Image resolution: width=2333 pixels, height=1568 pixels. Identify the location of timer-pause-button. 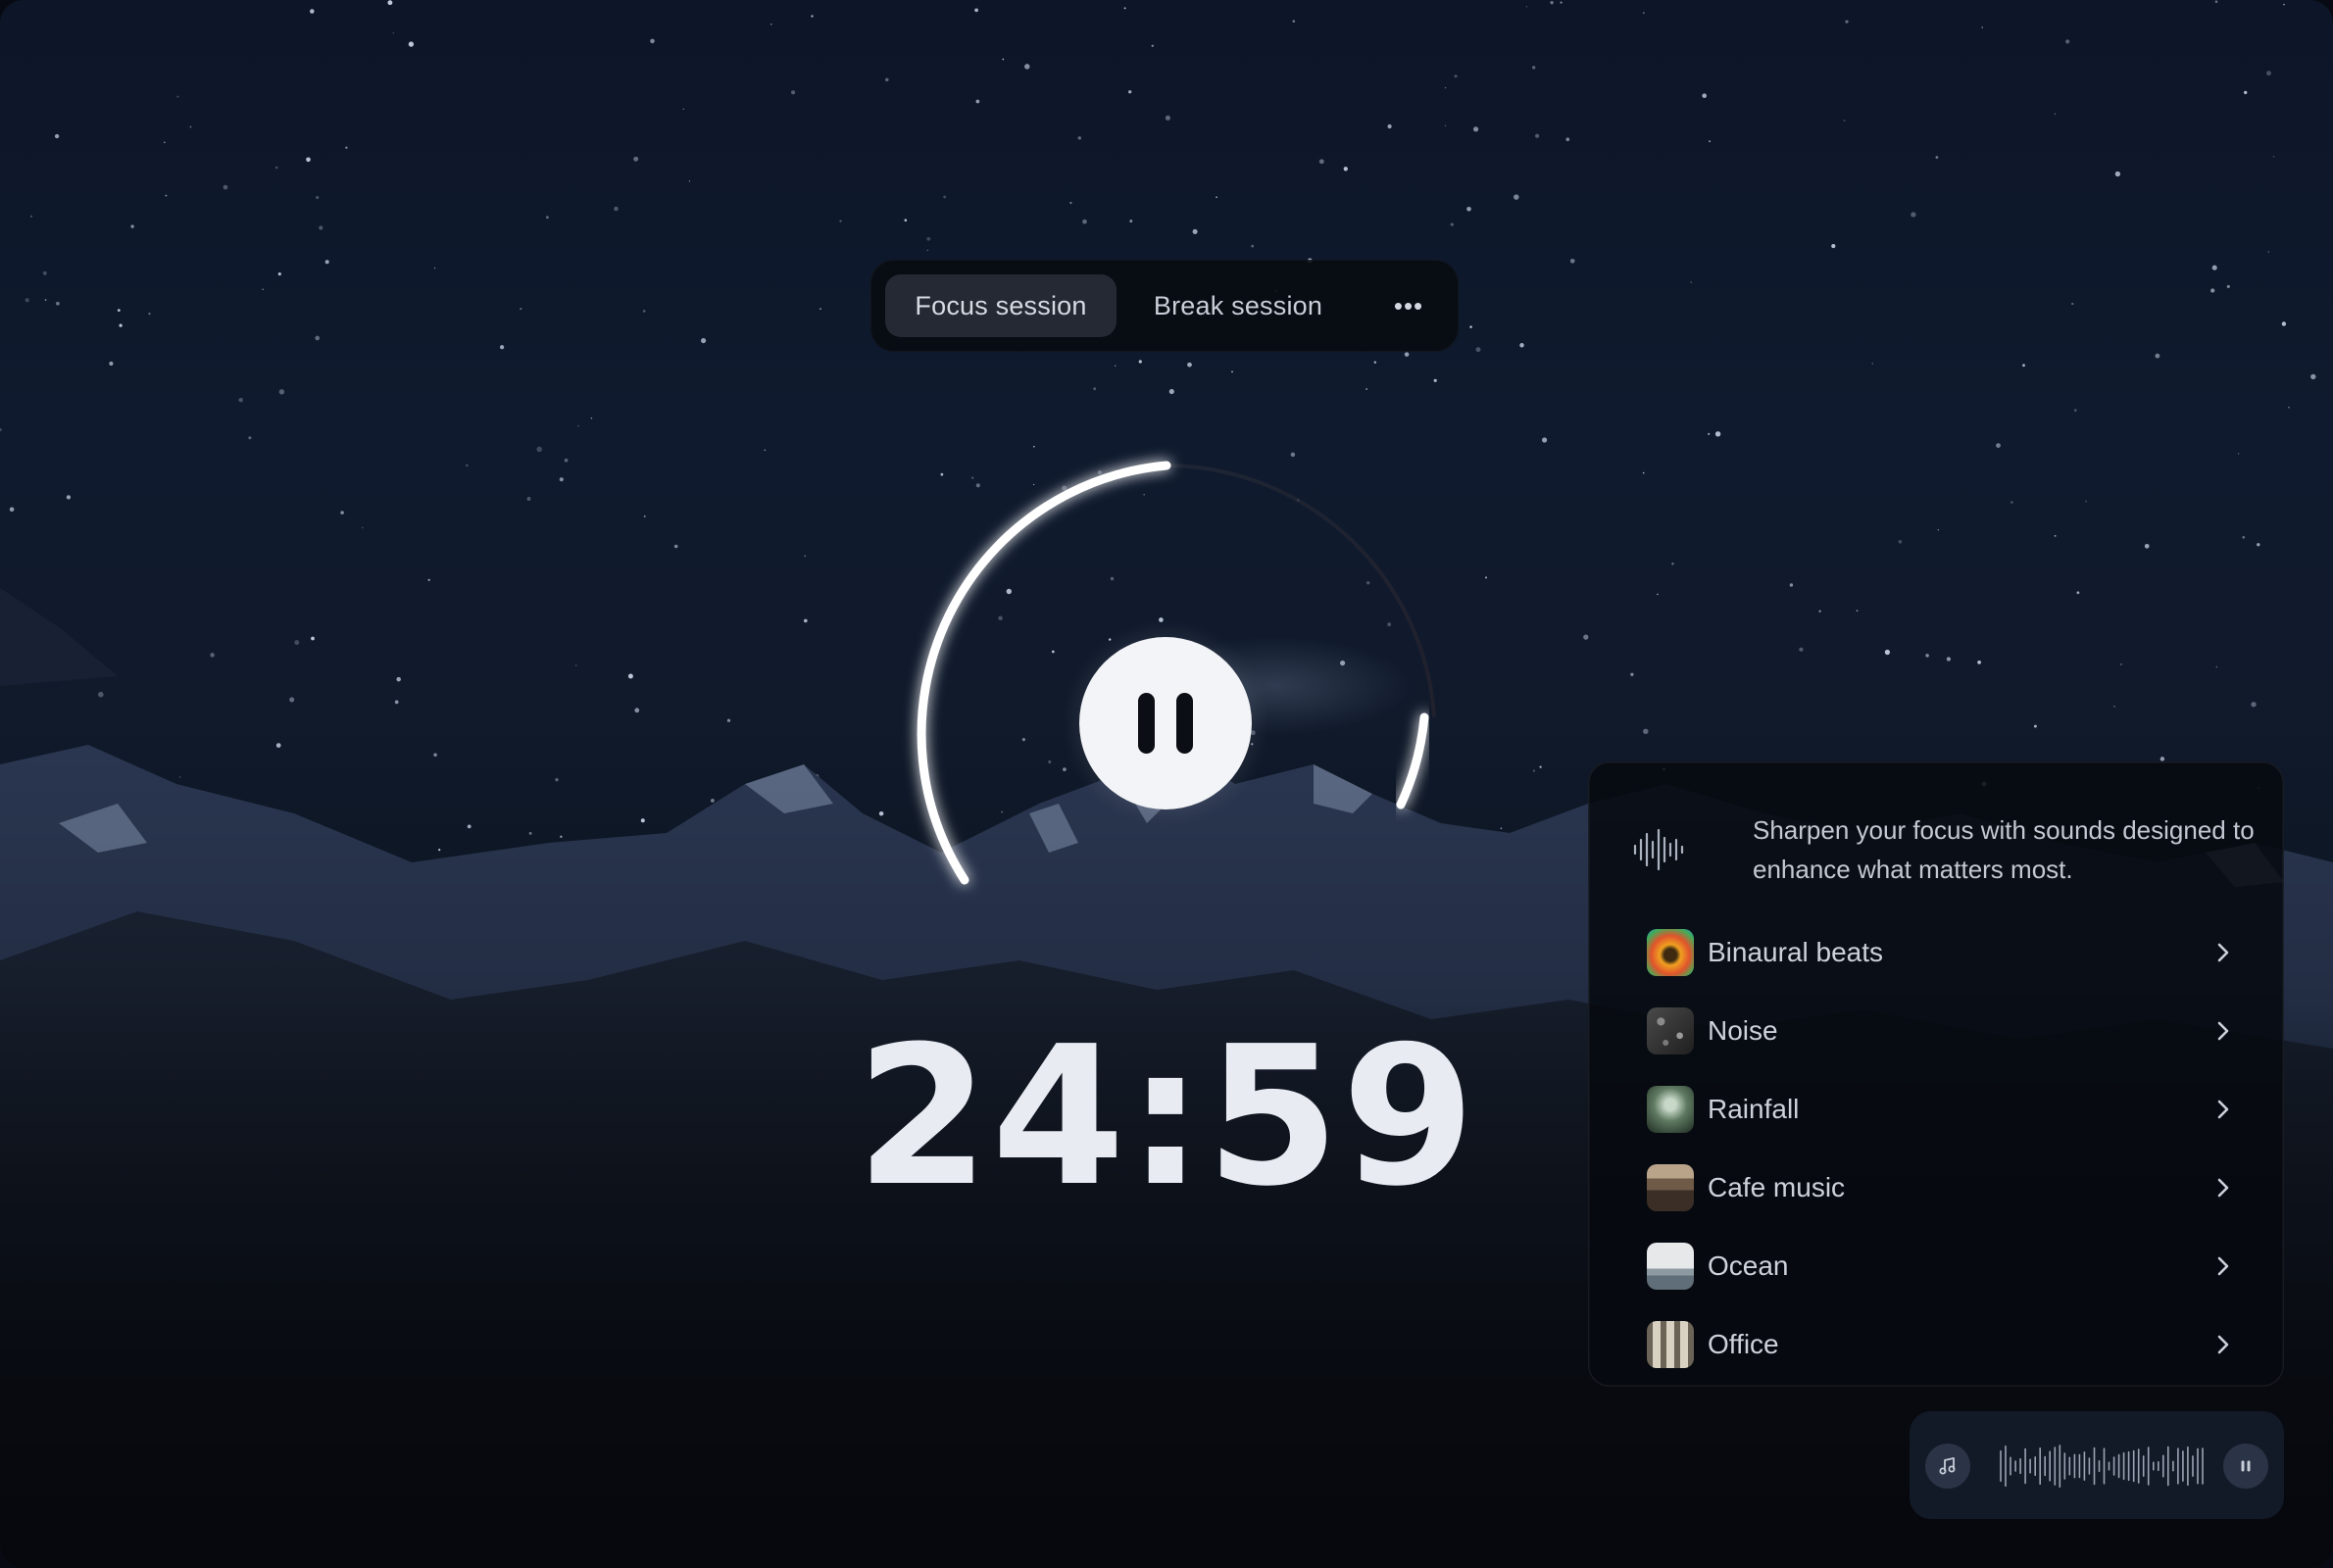
(1165, 723).